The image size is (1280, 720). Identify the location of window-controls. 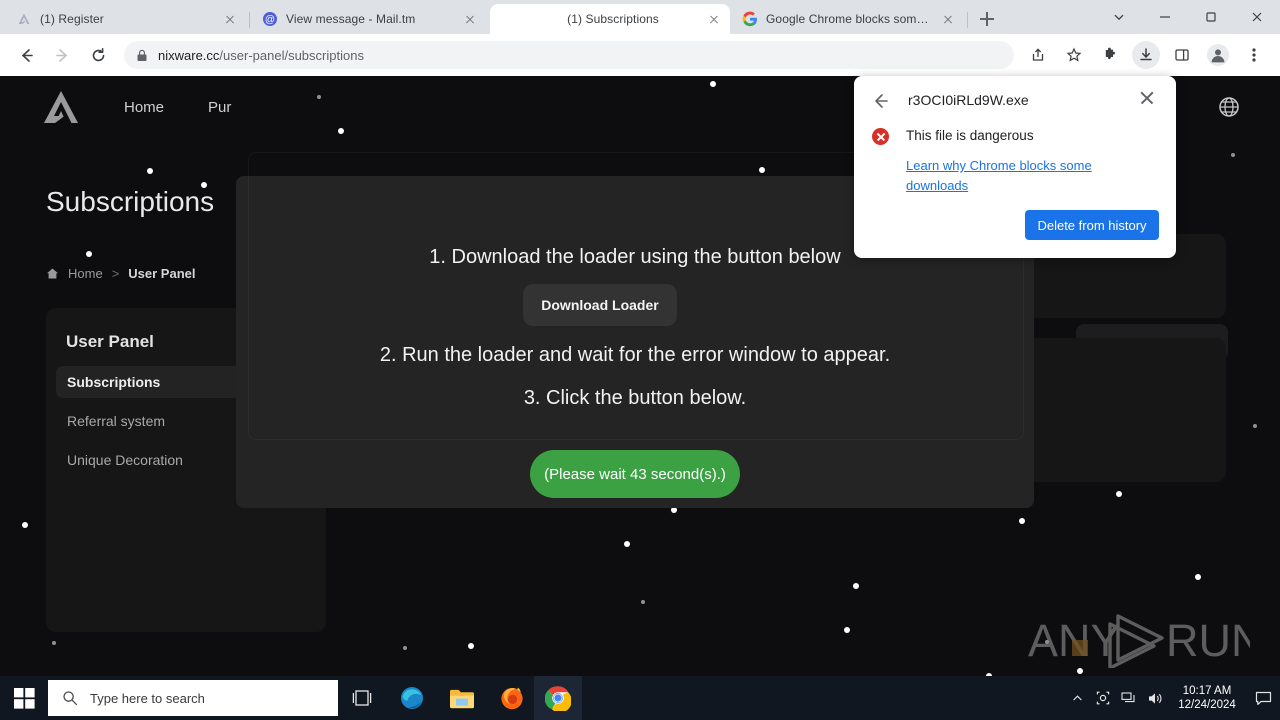
(1188, 17).